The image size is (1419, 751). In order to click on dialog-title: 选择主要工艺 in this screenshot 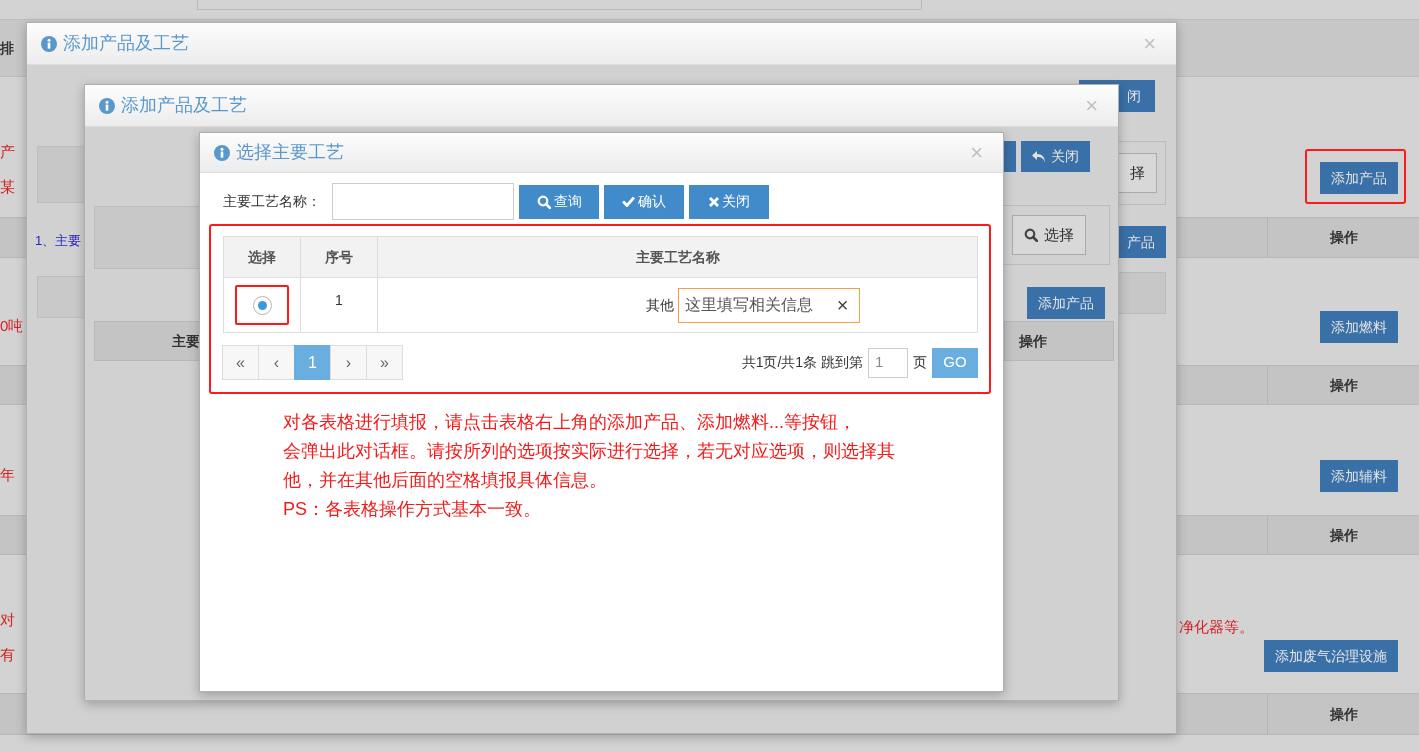, I will do `click(290, 152)`.